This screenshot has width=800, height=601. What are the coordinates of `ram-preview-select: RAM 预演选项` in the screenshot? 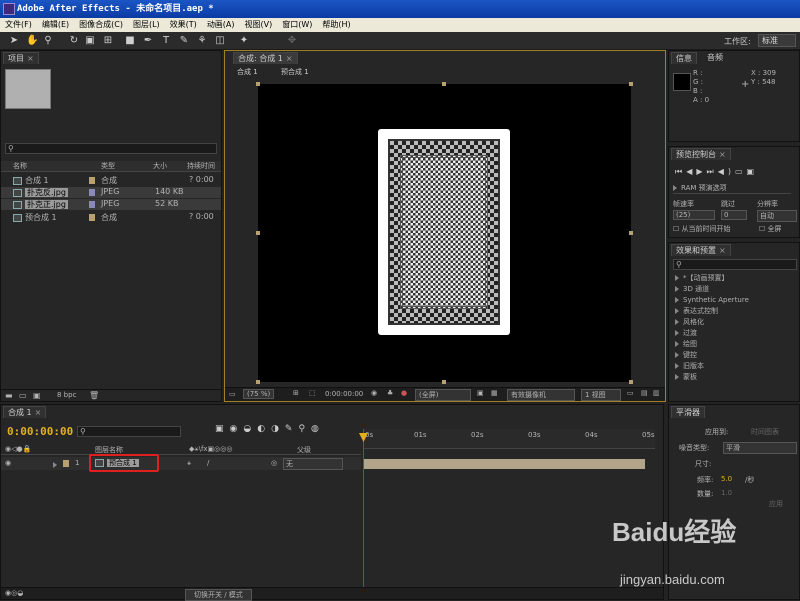 It's located at (732, 188).